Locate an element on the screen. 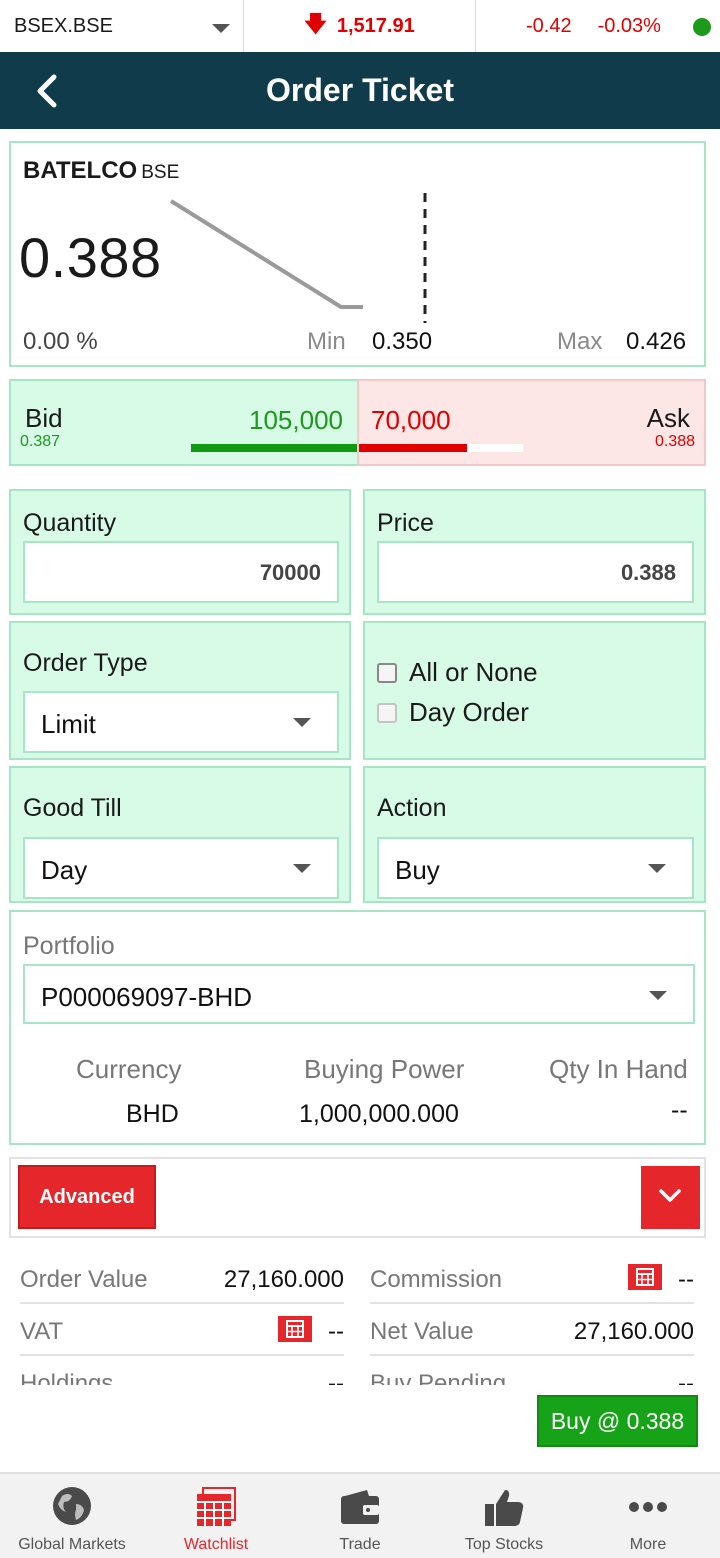 The image size is (720, 1558). index-change: -0.42 is located at coordinates (549, 25).